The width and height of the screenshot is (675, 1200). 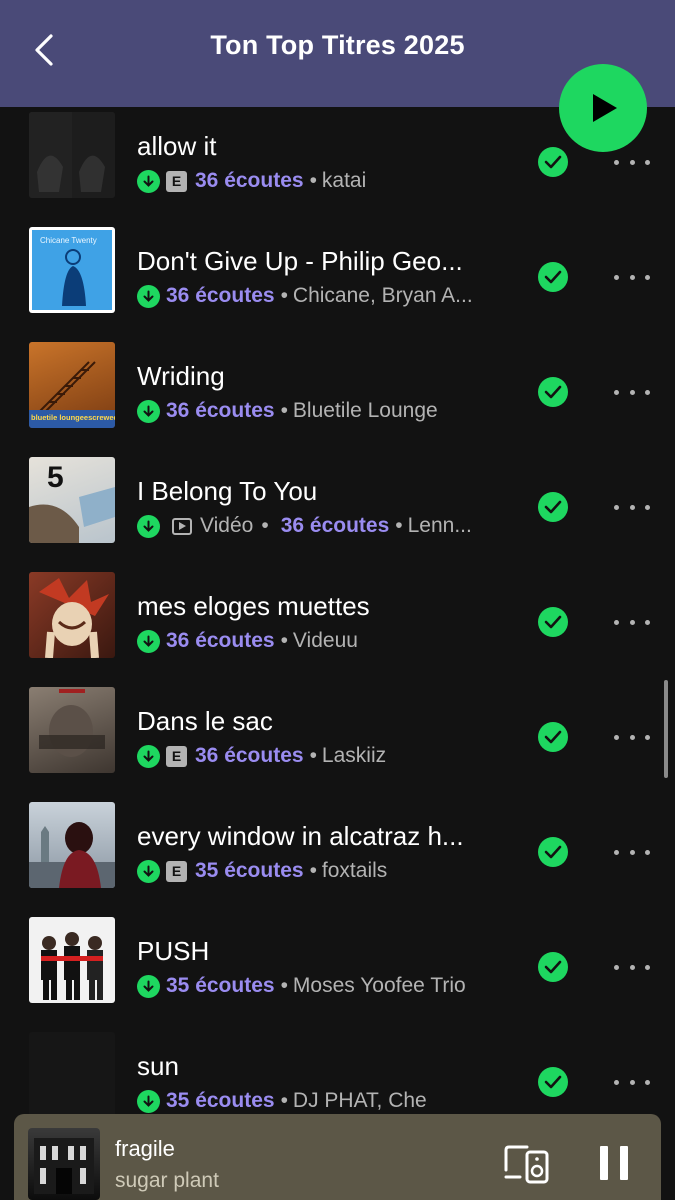 I want to click on track-meta: E 36 écoutes • katai, so click(x=319, y=181).